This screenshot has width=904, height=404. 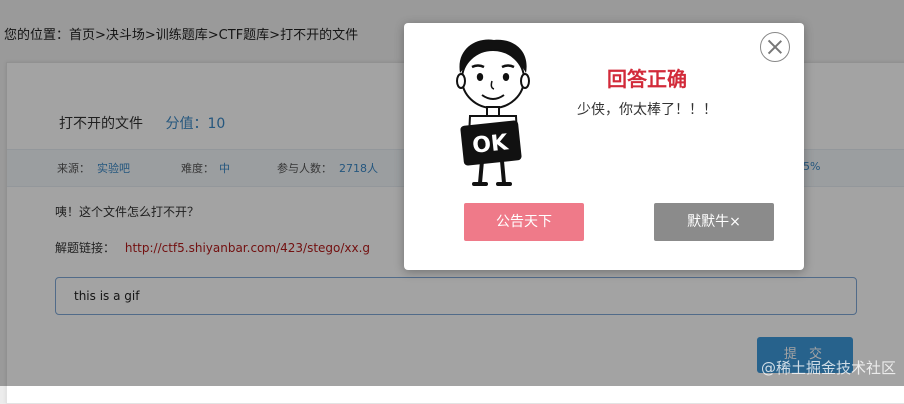 What do you see at coordinates (493, 112) in the screenshot?
I see `ok-mascot-icon: OK` at bounding box center [493, 112].